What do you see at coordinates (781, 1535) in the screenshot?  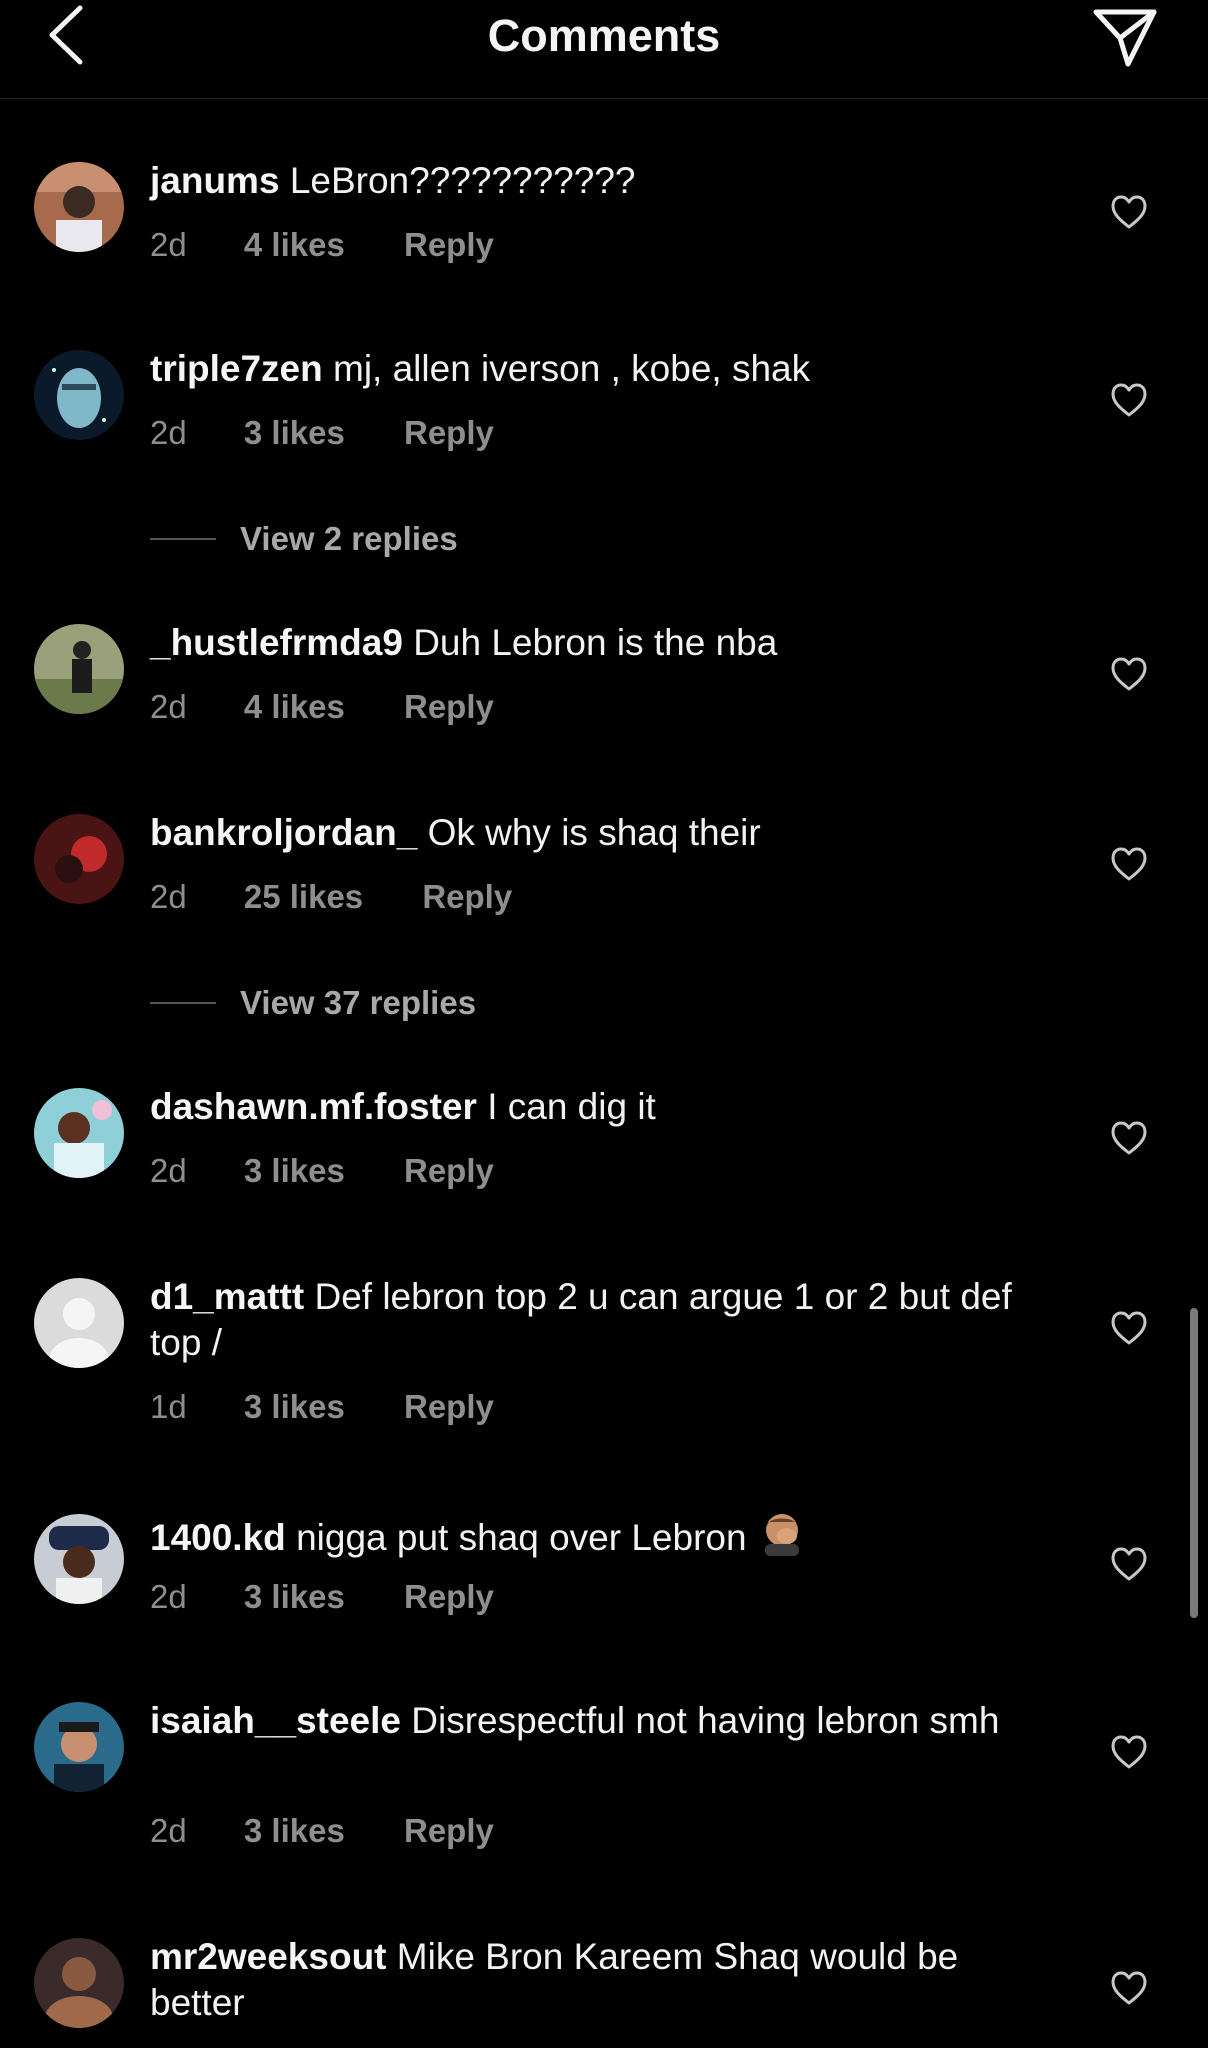 I see `face-palm-emoji` at bounding box center [781, 1535].